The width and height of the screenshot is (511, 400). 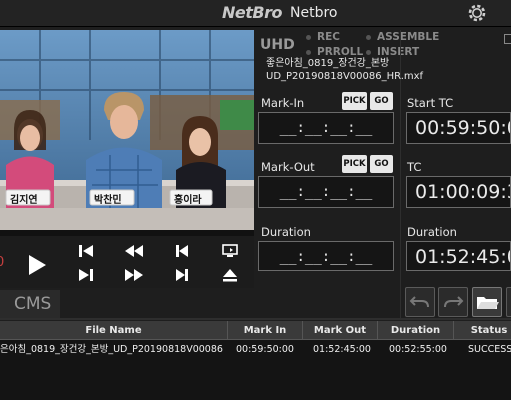 I want to click on step-back-icon, so click(x=86, y=251).